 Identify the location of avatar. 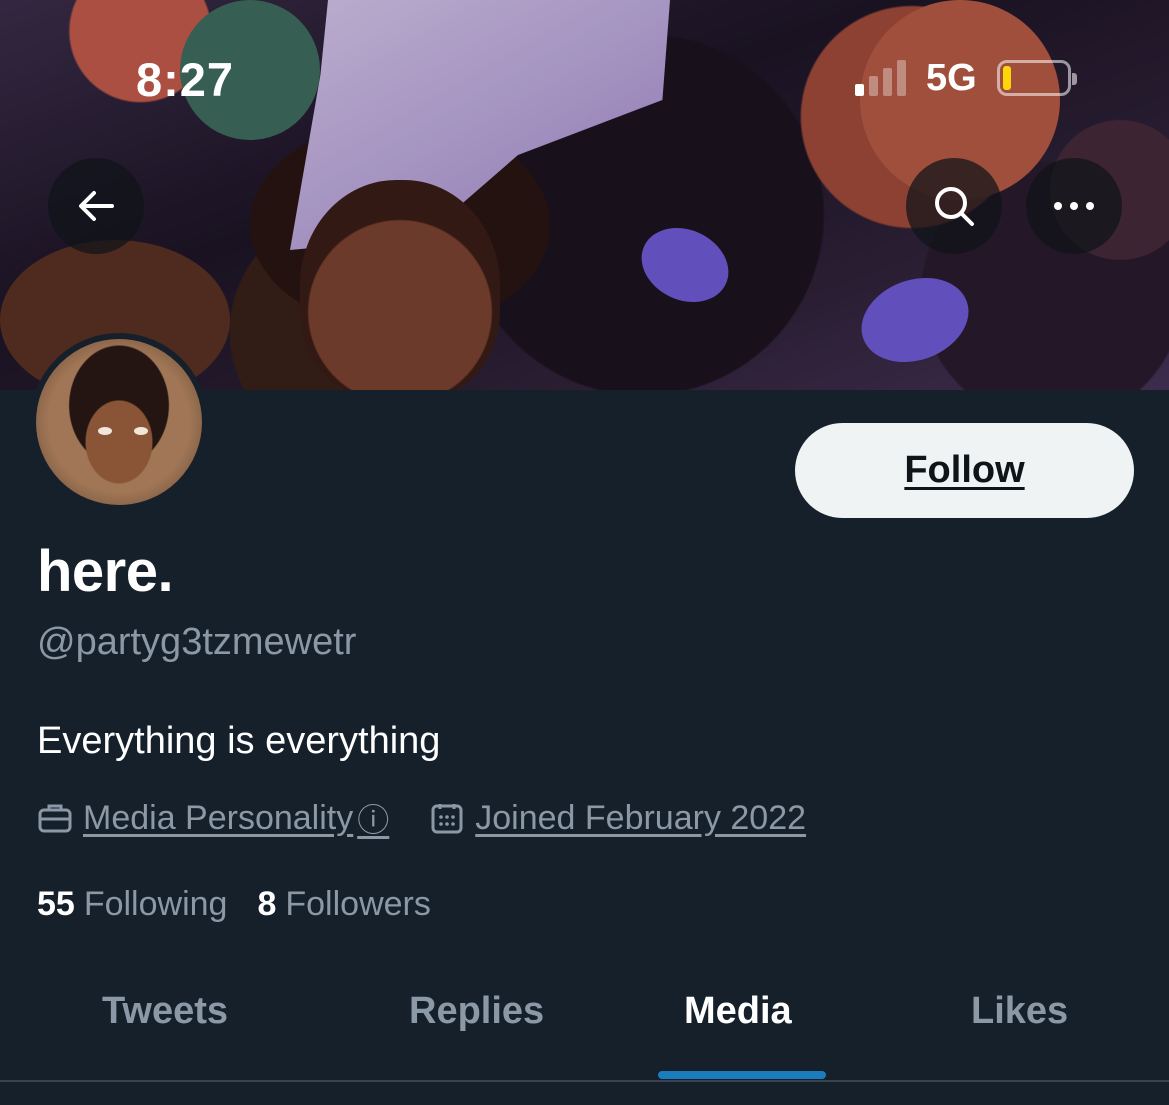
(119, 422).